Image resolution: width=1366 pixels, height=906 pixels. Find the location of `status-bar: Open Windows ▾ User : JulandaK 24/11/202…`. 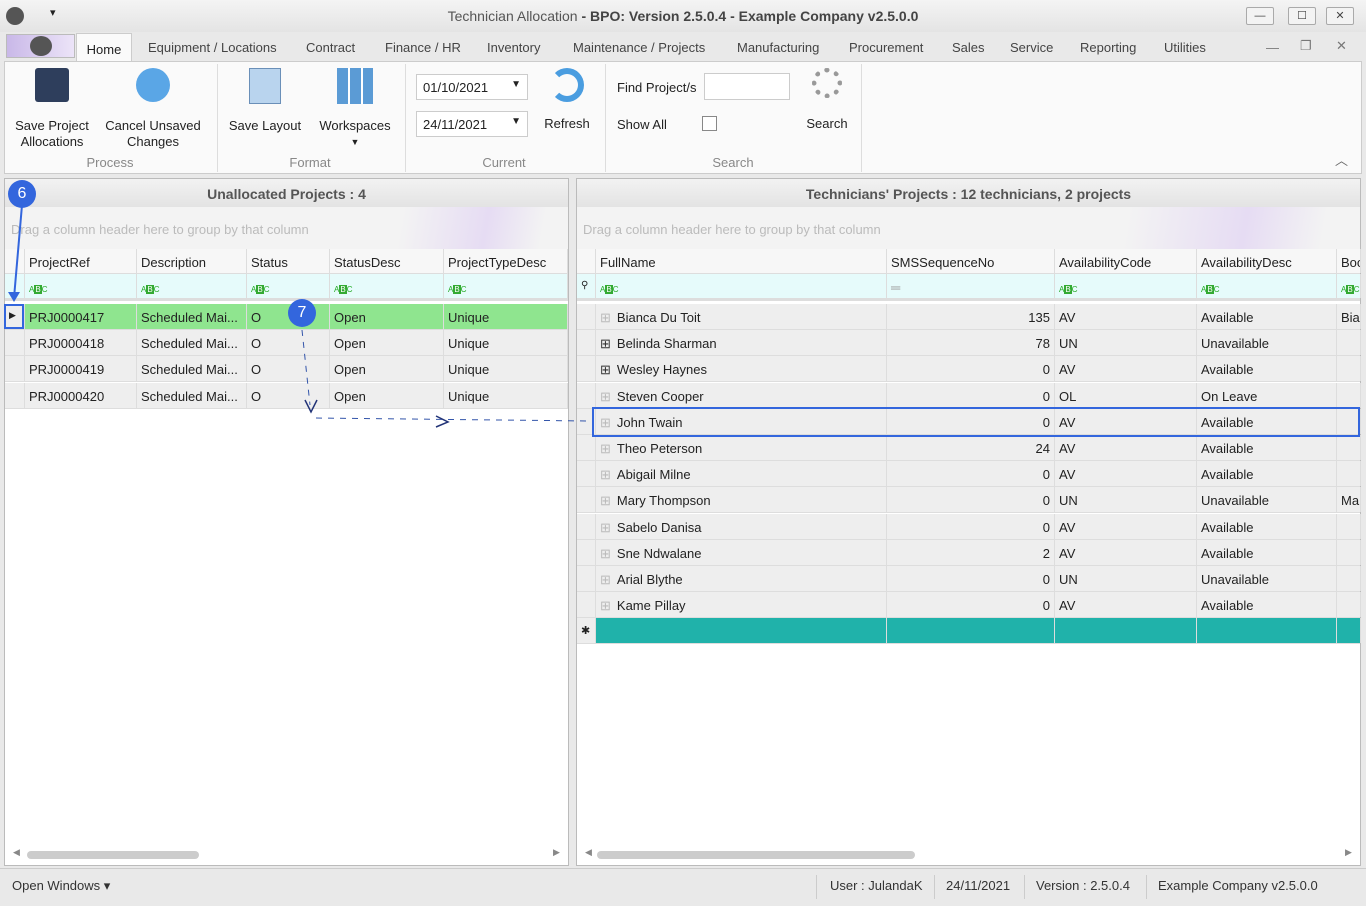

status-bar: Open Windows ▾ User : JulandaK 24/11/202… is located at coordinates (683, 887).